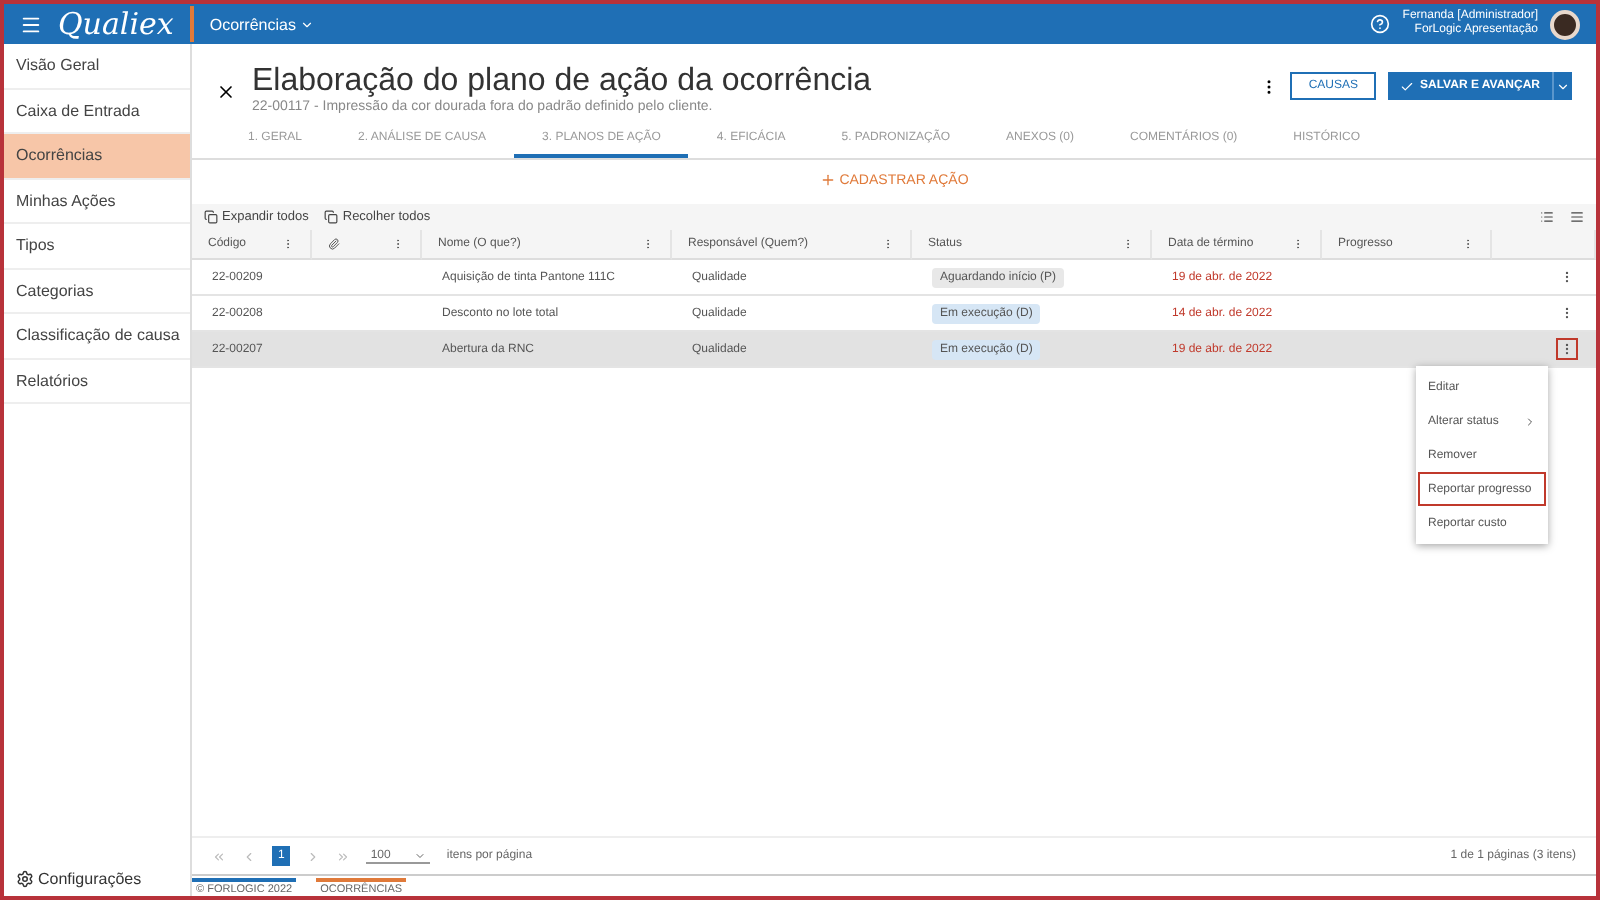 Image resolution: width=1600 pixels, height=900 pixels. Describe the element at coordinates (1565, 24) in the screenshot. I see `avatar` at that location.